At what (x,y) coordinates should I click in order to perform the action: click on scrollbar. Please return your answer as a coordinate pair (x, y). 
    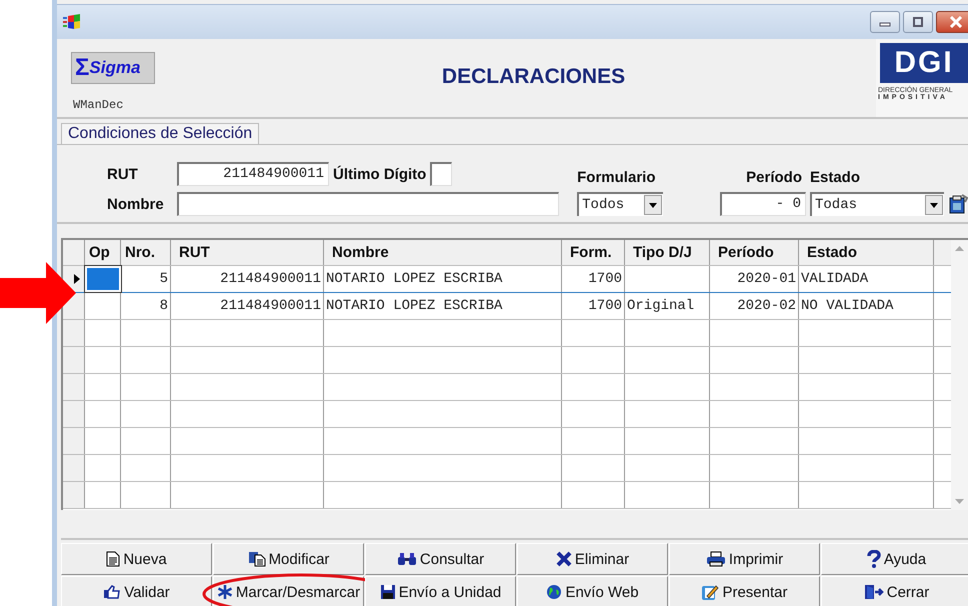
    Looking at the image, I should click on (959, 375).